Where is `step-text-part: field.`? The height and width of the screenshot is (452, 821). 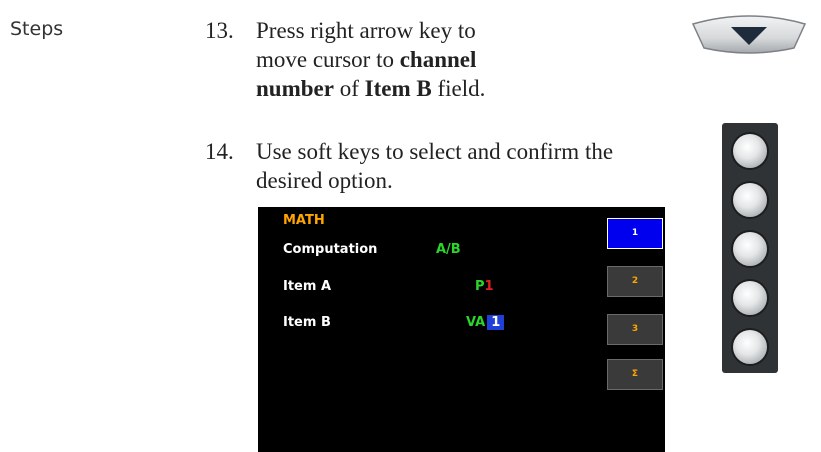 step-text-part: field. is located at coordinates (458, 88).